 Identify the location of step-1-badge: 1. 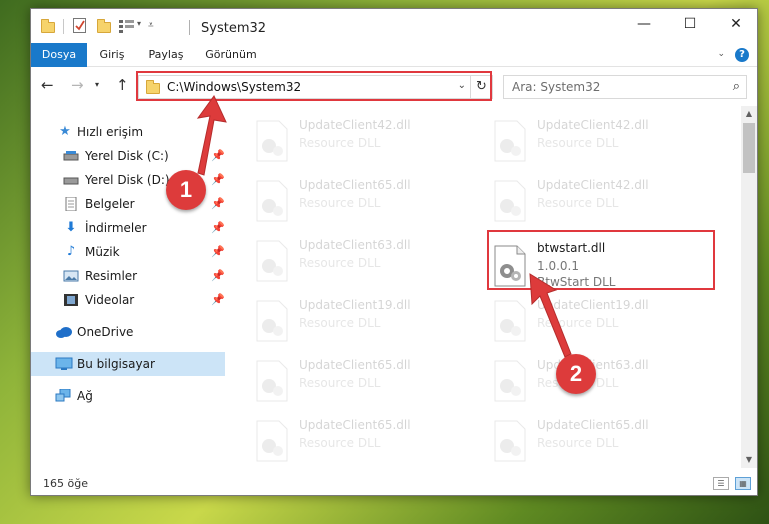
(186, 190).